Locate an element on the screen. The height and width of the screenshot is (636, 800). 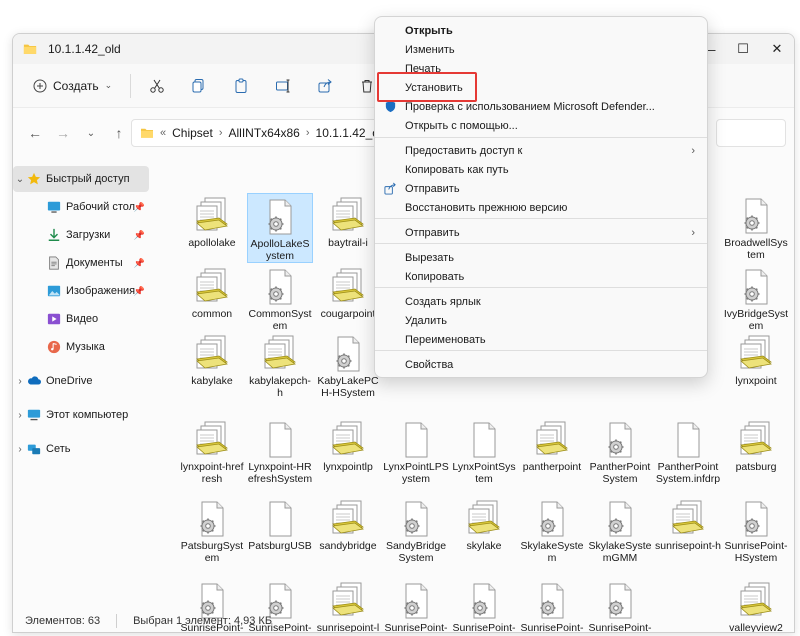
file-item: Lynxpoint-HRefreshSystem is located at coordinates (280, 451).